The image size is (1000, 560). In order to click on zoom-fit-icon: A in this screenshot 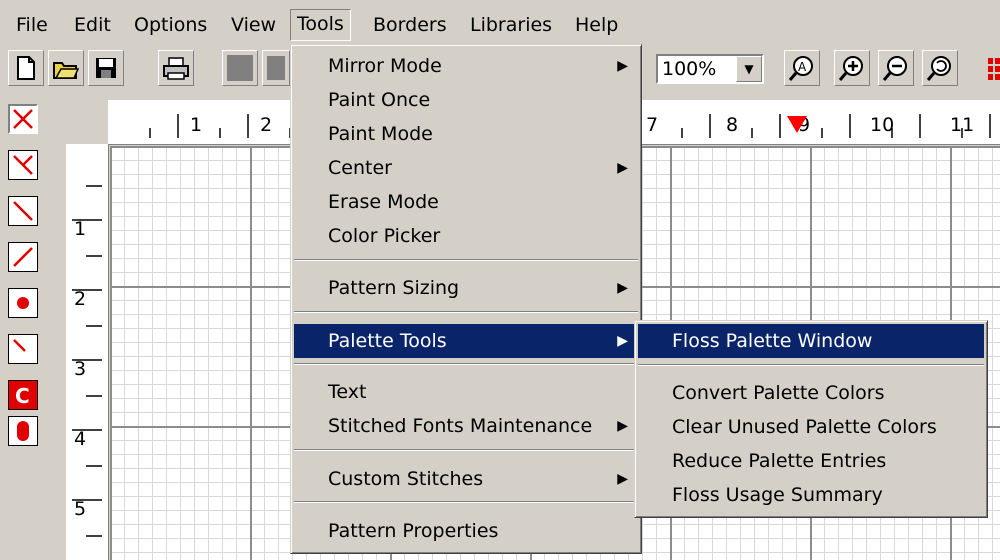, I will do `click(800, 68)`.